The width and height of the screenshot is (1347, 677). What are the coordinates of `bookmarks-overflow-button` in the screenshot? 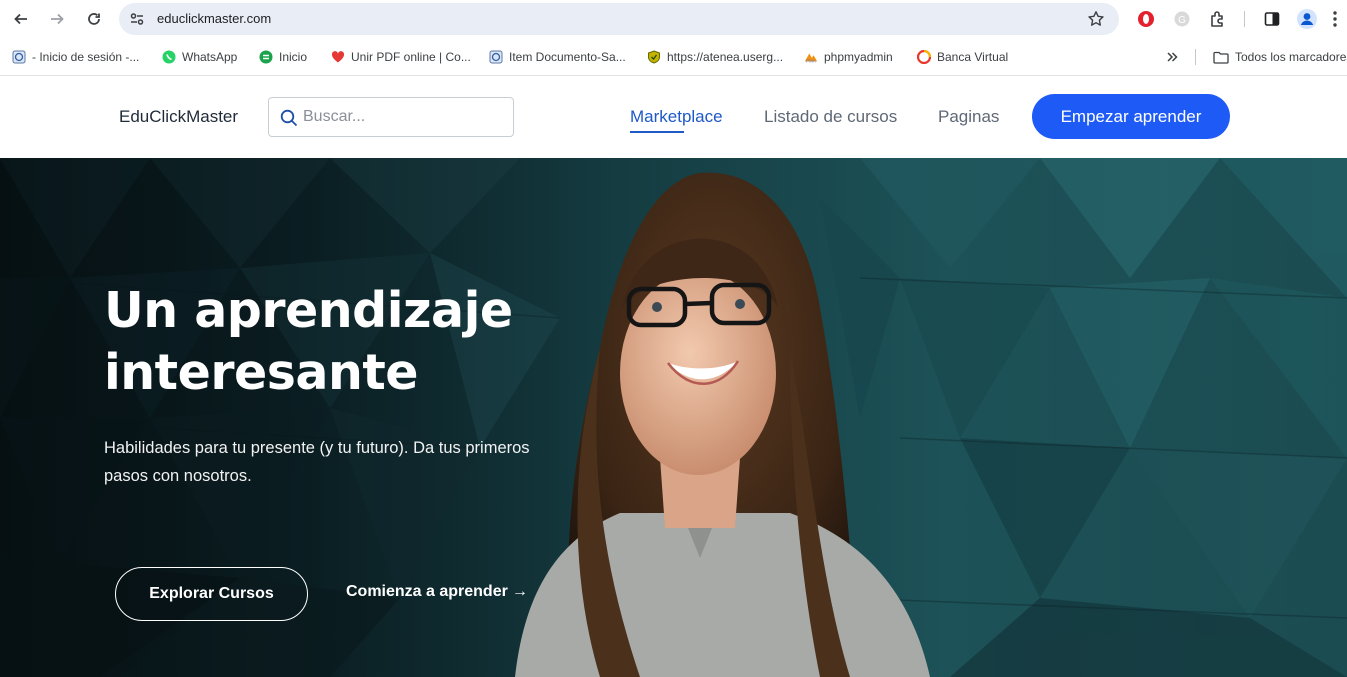 It's located at (1172, 57).